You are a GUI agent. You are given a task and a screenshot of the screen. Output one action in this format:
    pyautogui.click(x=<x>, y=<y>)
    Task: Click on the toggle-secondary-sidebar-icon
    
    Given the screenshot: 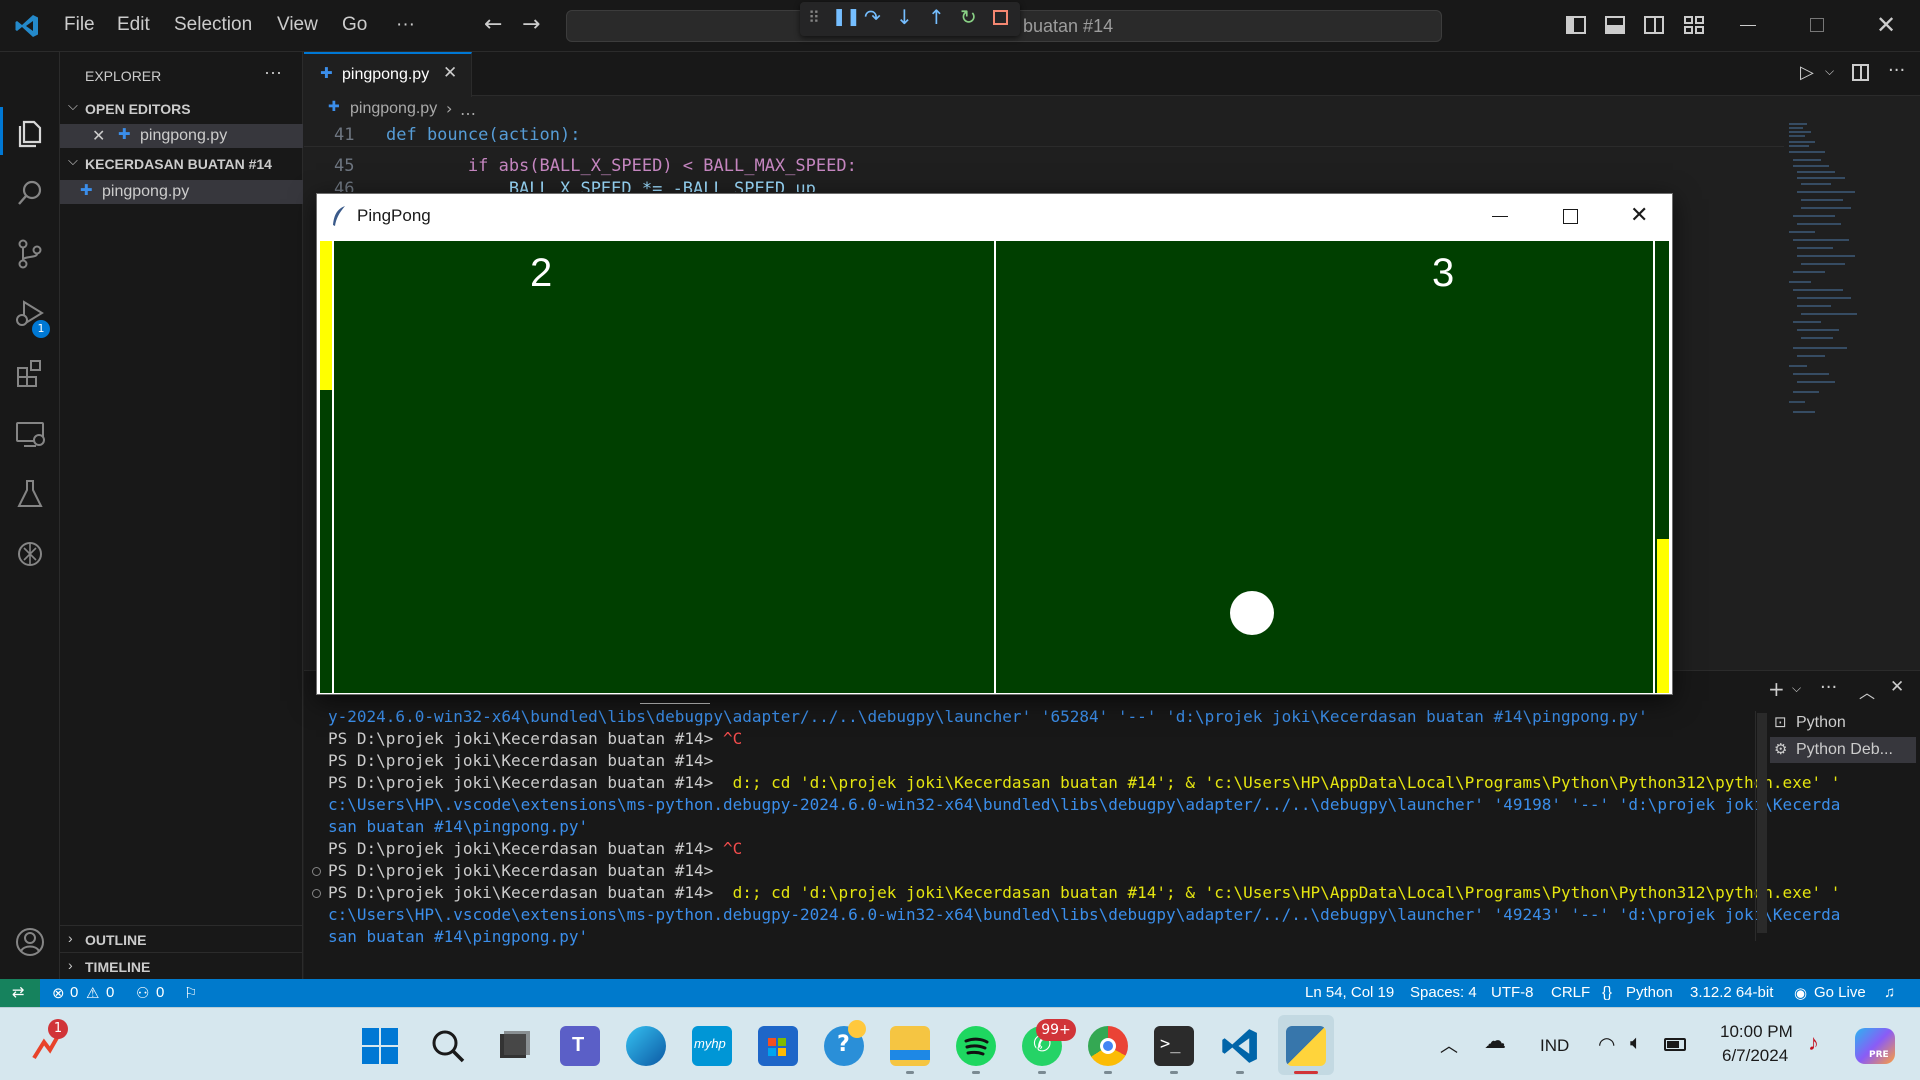 What is the action you would take?
    pyautogui.click(x=1654, y=25)
    